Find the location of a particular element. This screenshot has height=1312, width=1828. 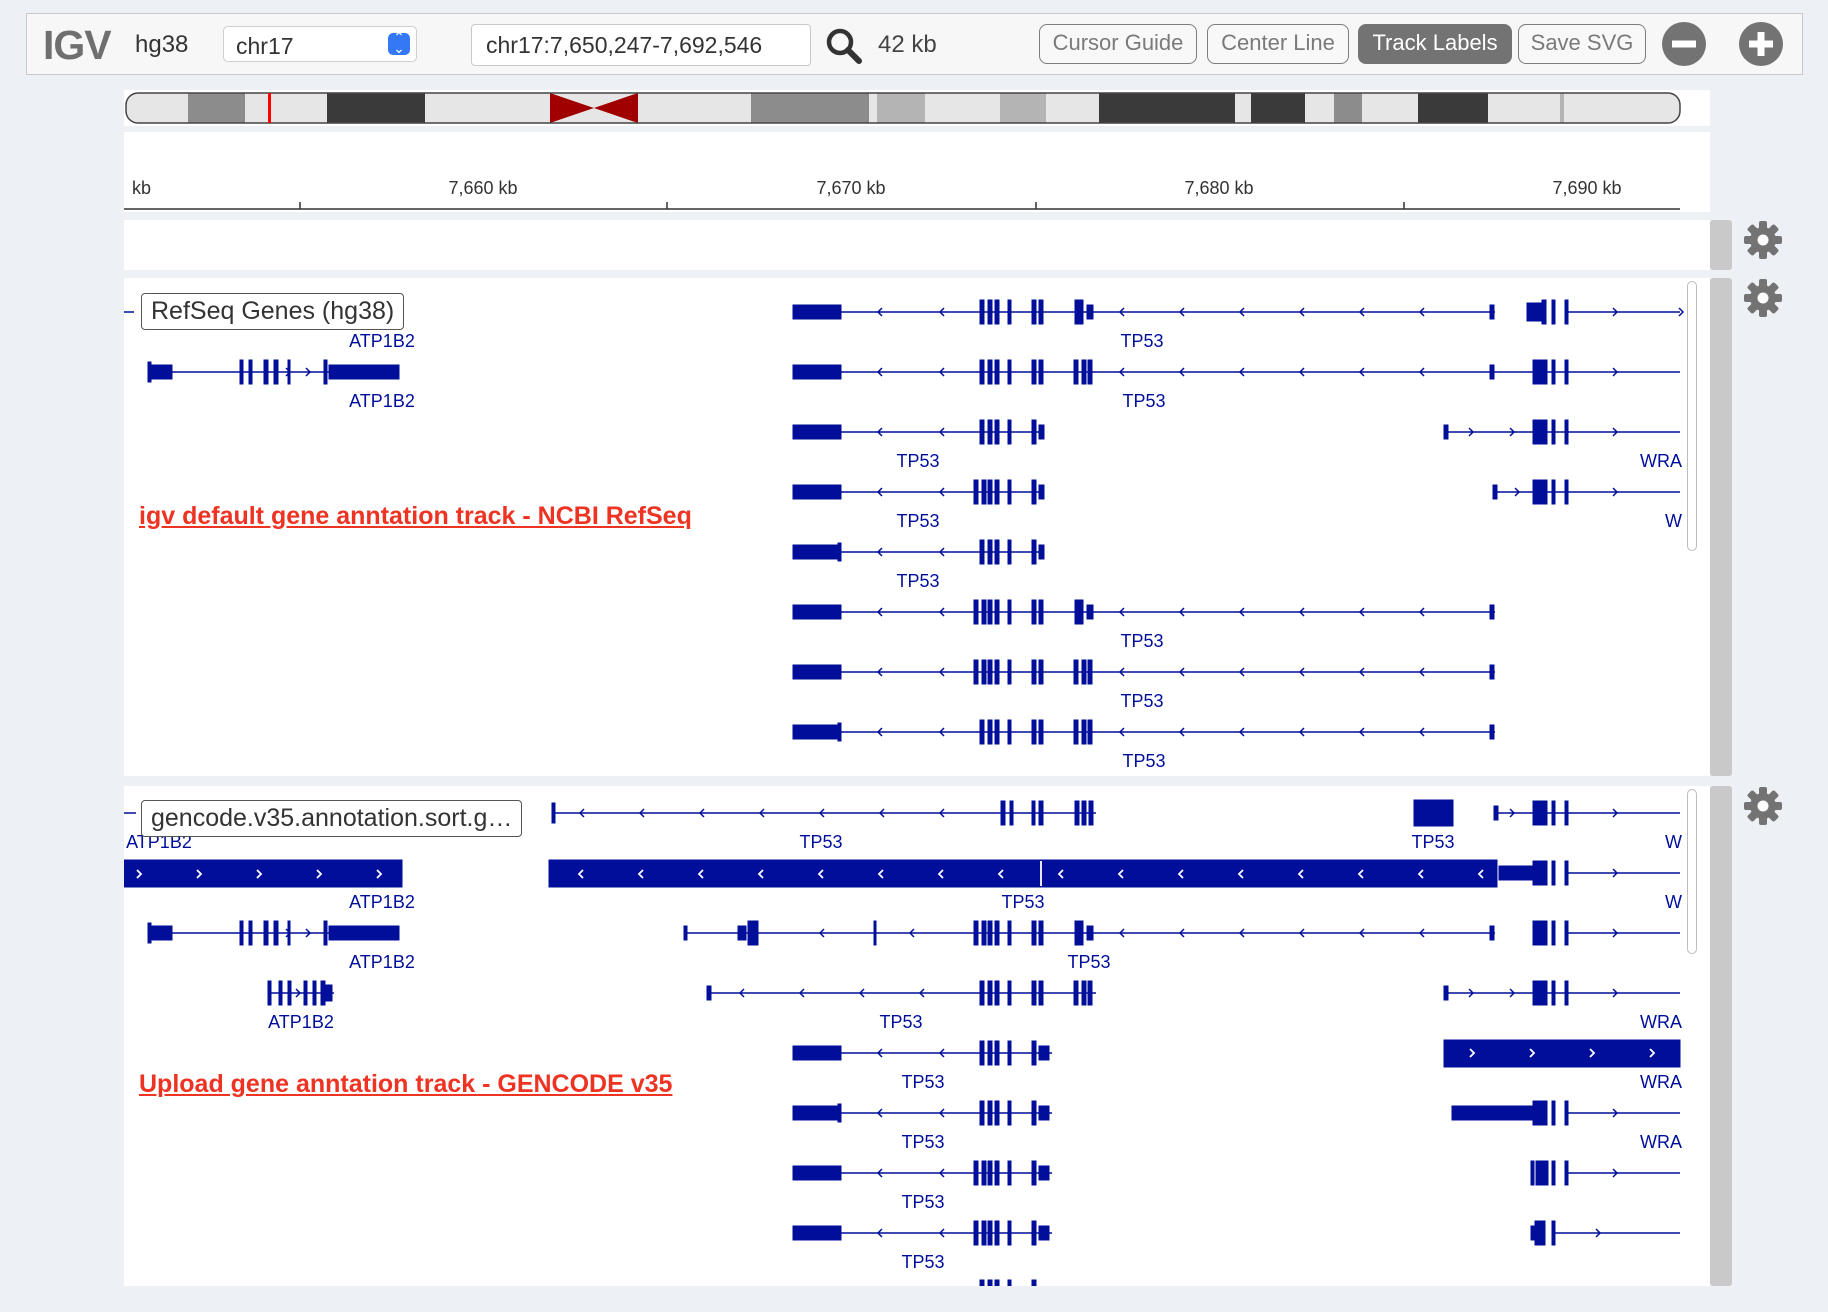

ruler-tick-label: kb is located at coordinates (141, 188).